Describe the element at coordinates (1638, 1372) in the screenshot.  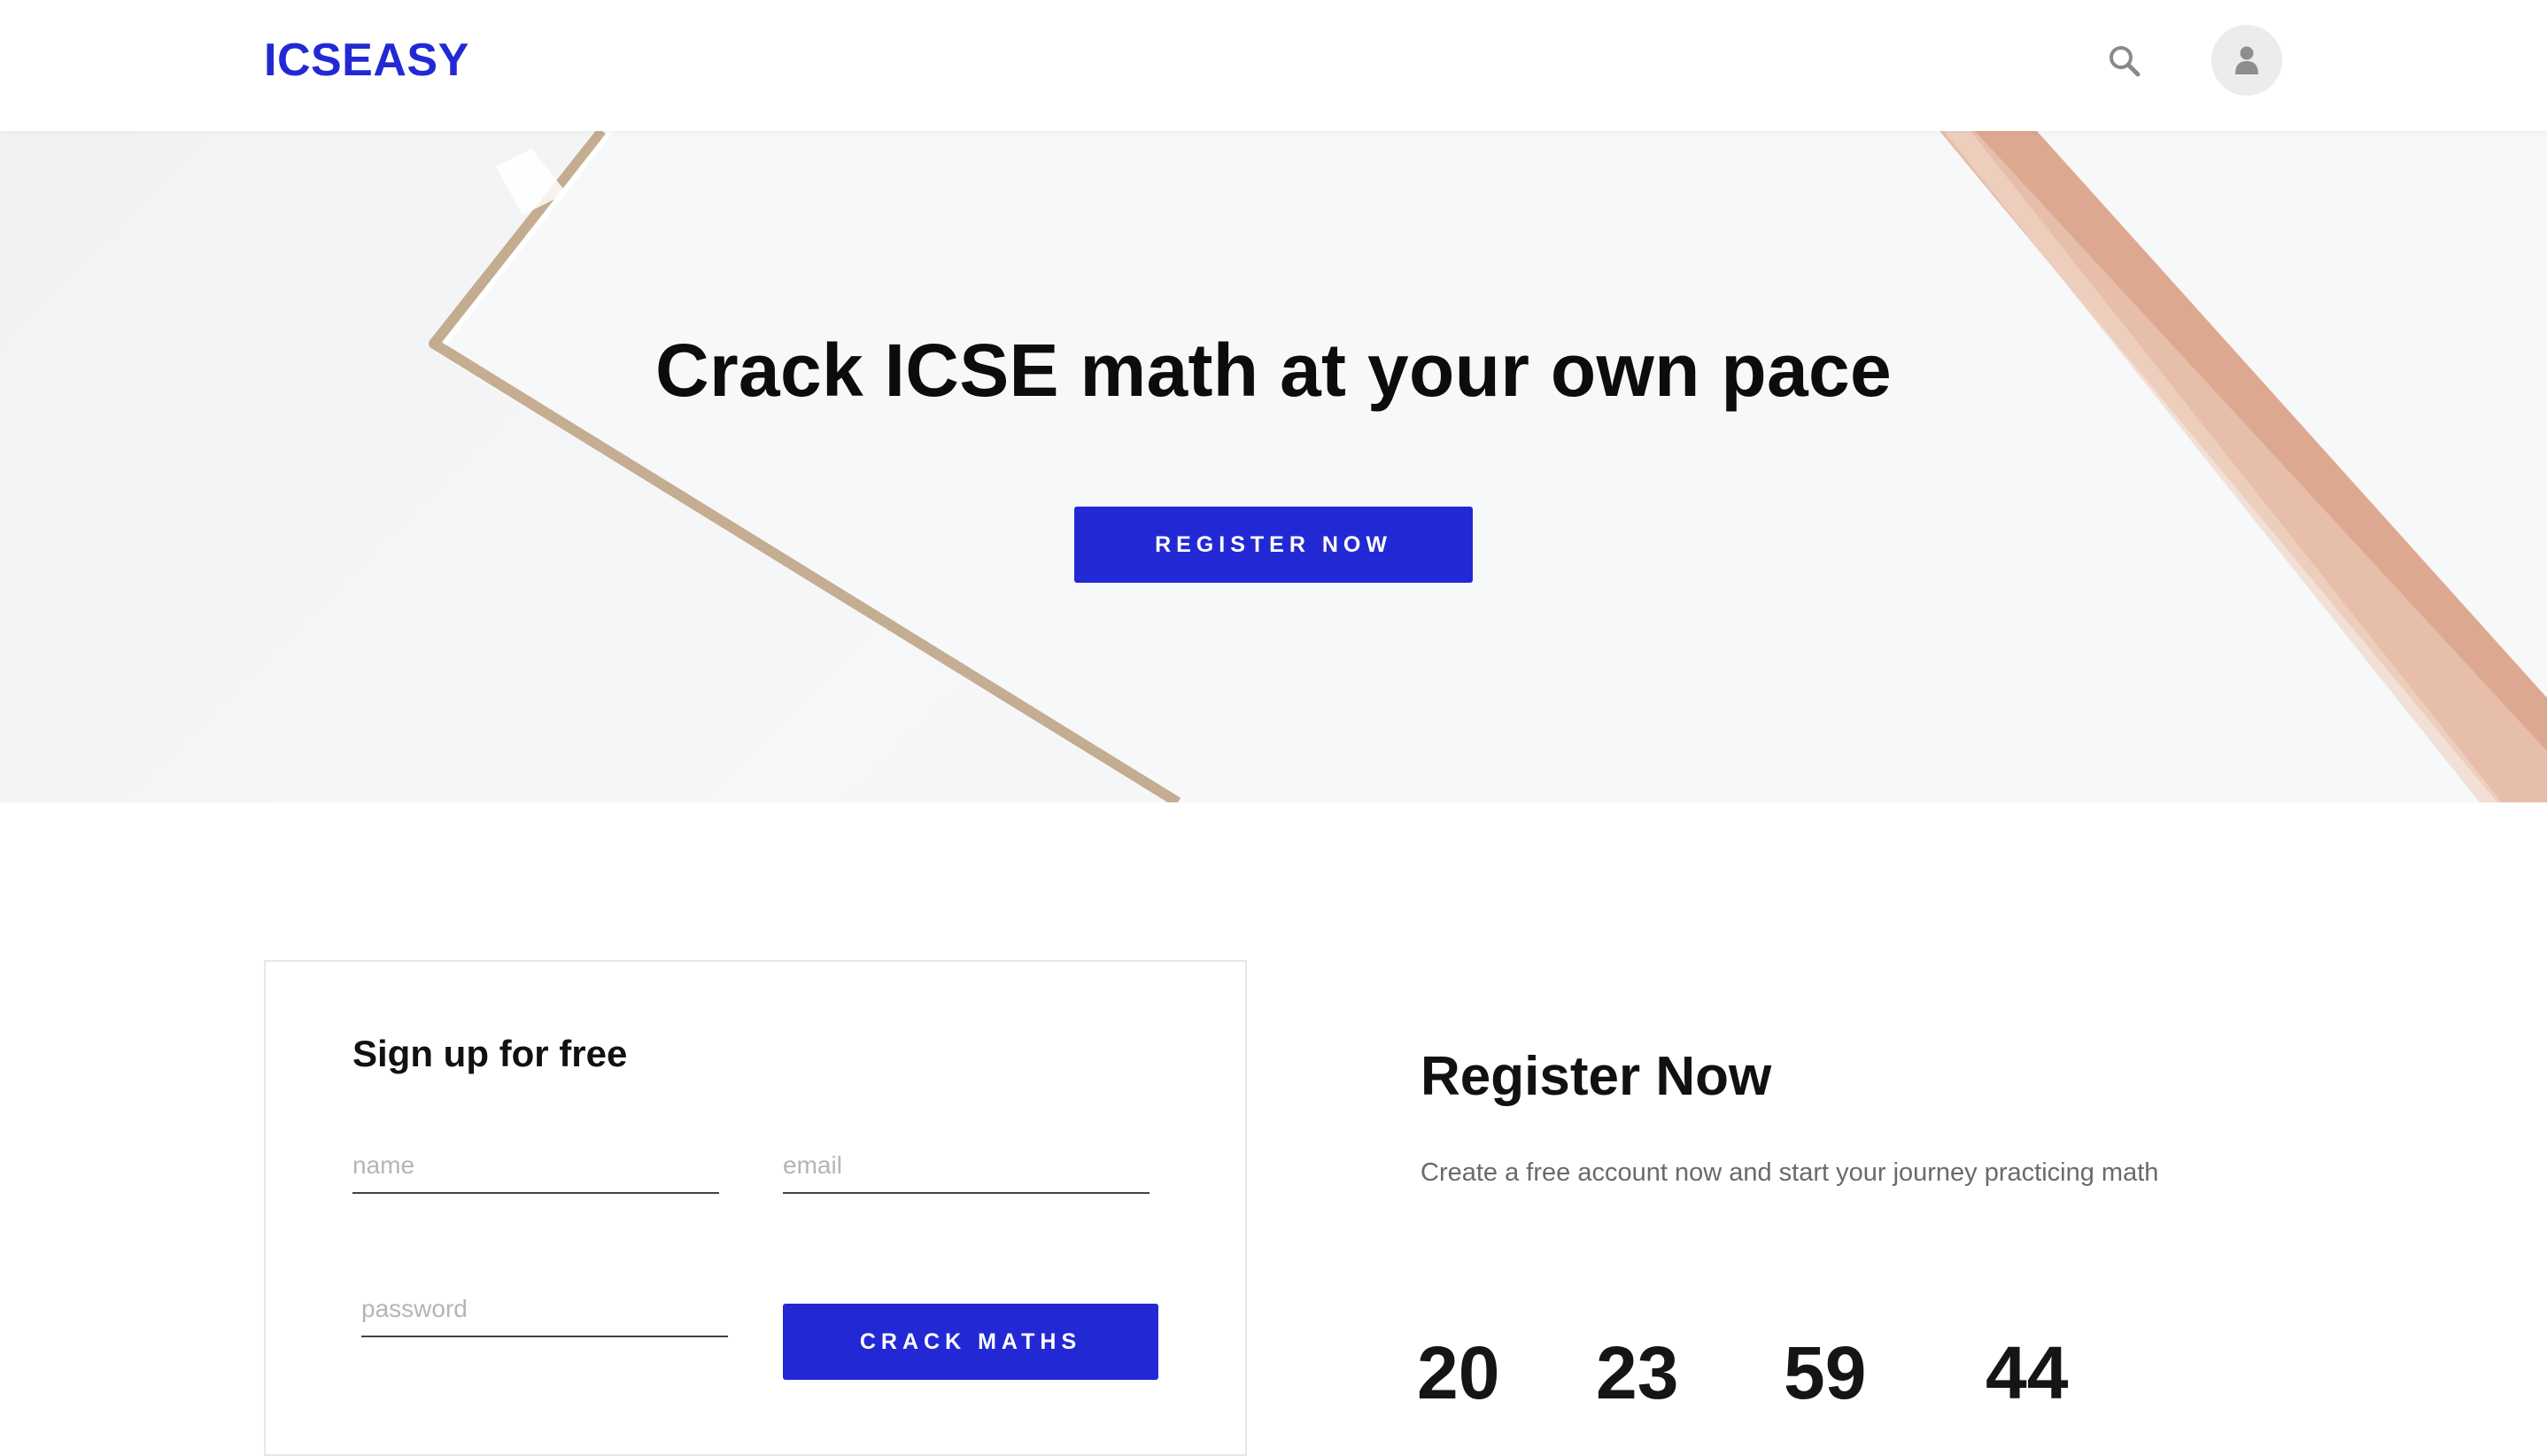
I see `countdown-hours: 23` at that location.